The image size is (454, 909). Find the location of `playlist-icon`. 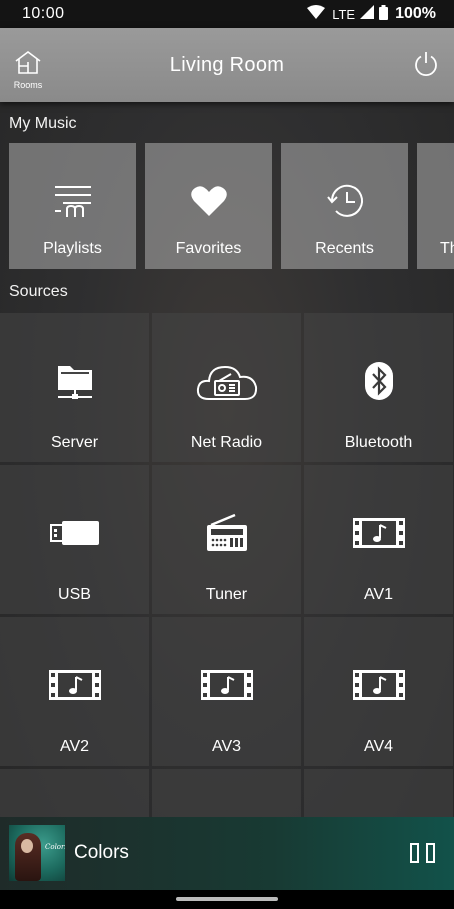

playlist-icon is located at coordinates (73, 201).